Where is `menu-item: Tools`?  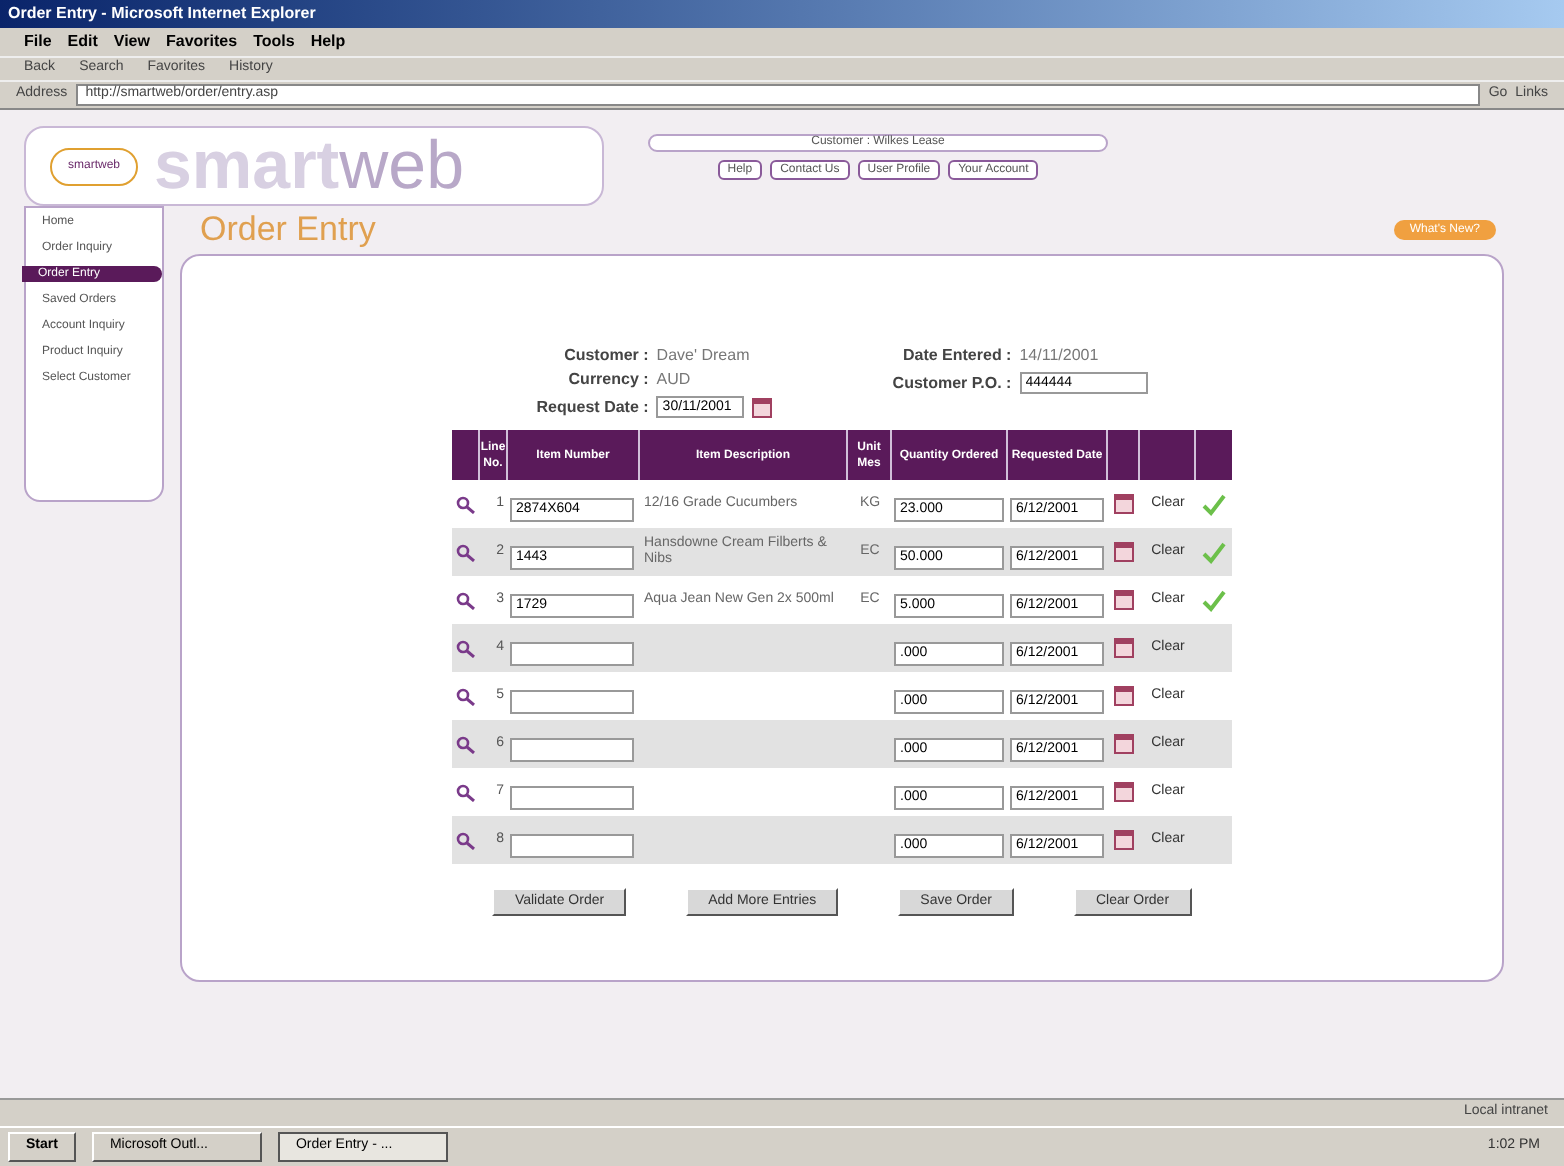 menu-item: Tools is located at coordinates (274, 42).